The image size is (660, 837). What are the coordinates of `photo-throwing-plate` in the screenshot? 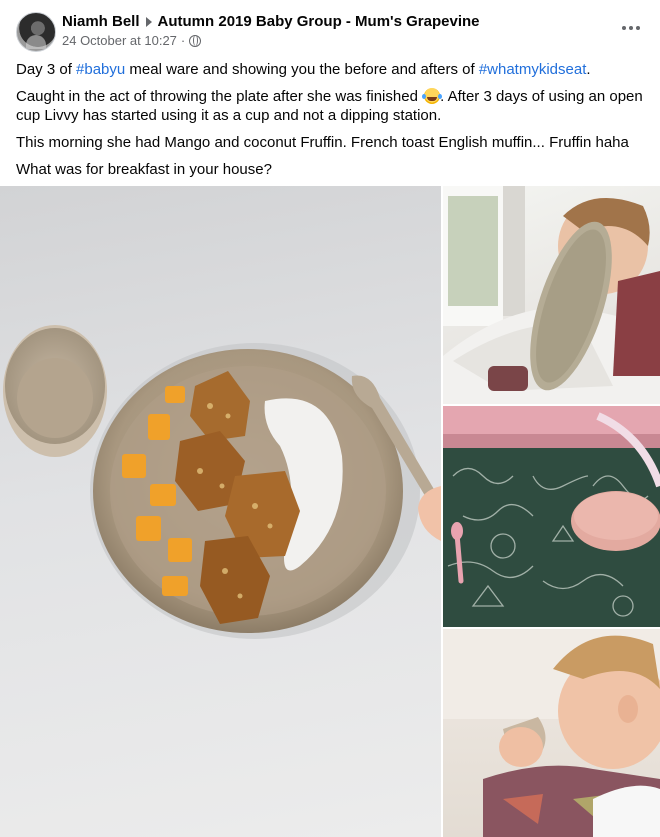 It's located at (551, 295).